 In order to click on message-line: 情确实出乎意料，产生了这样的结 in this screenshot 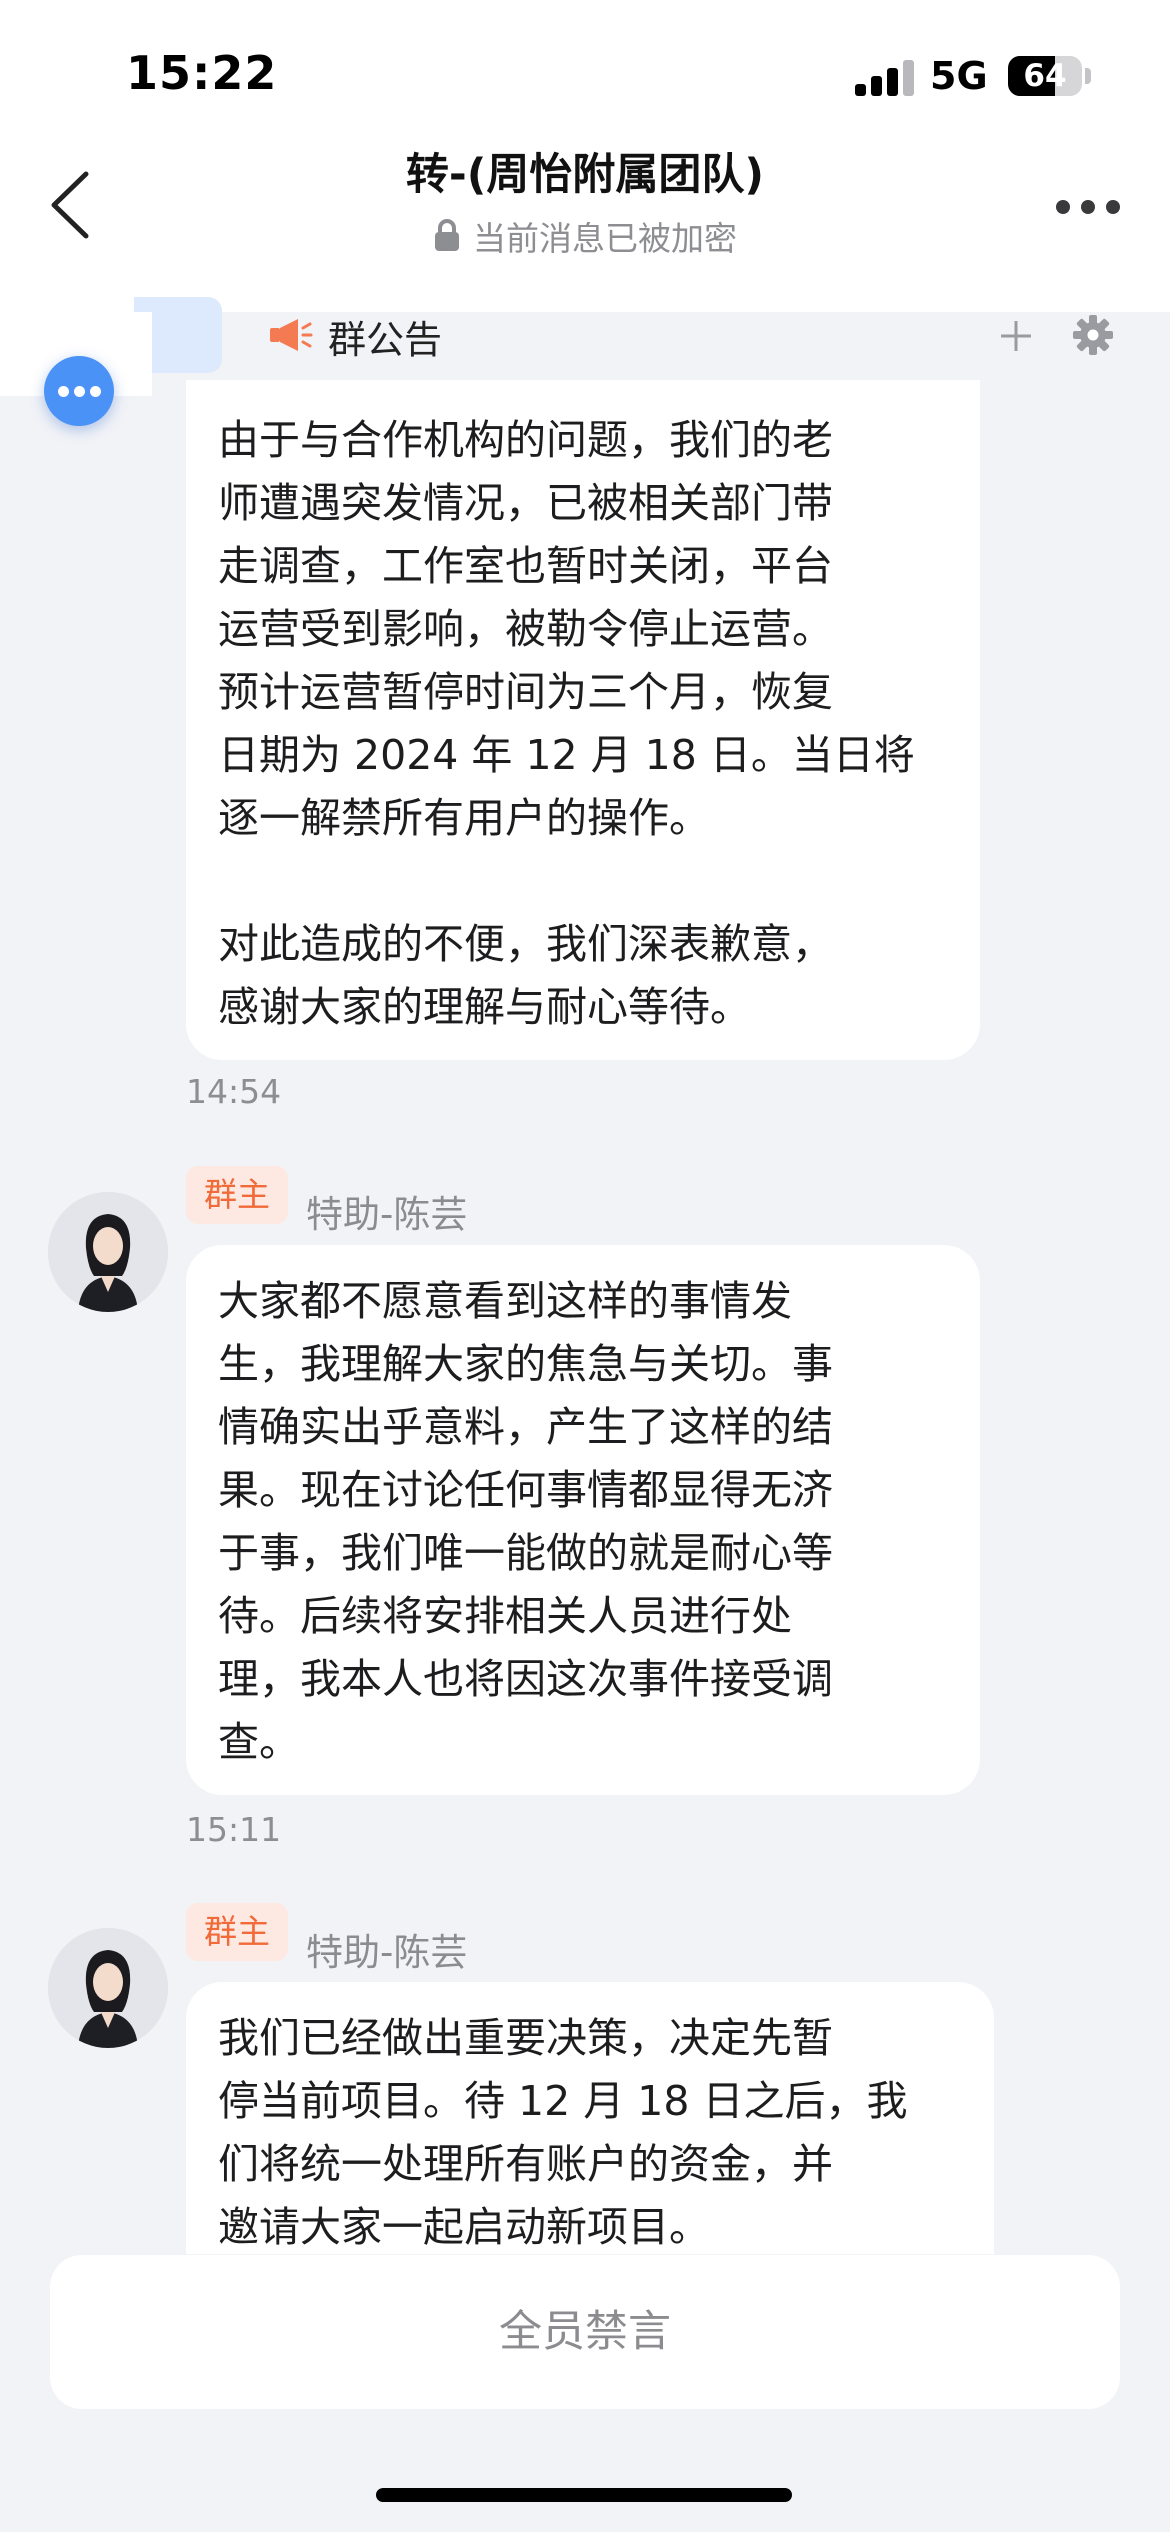, I will do `click(525, 1427)`.